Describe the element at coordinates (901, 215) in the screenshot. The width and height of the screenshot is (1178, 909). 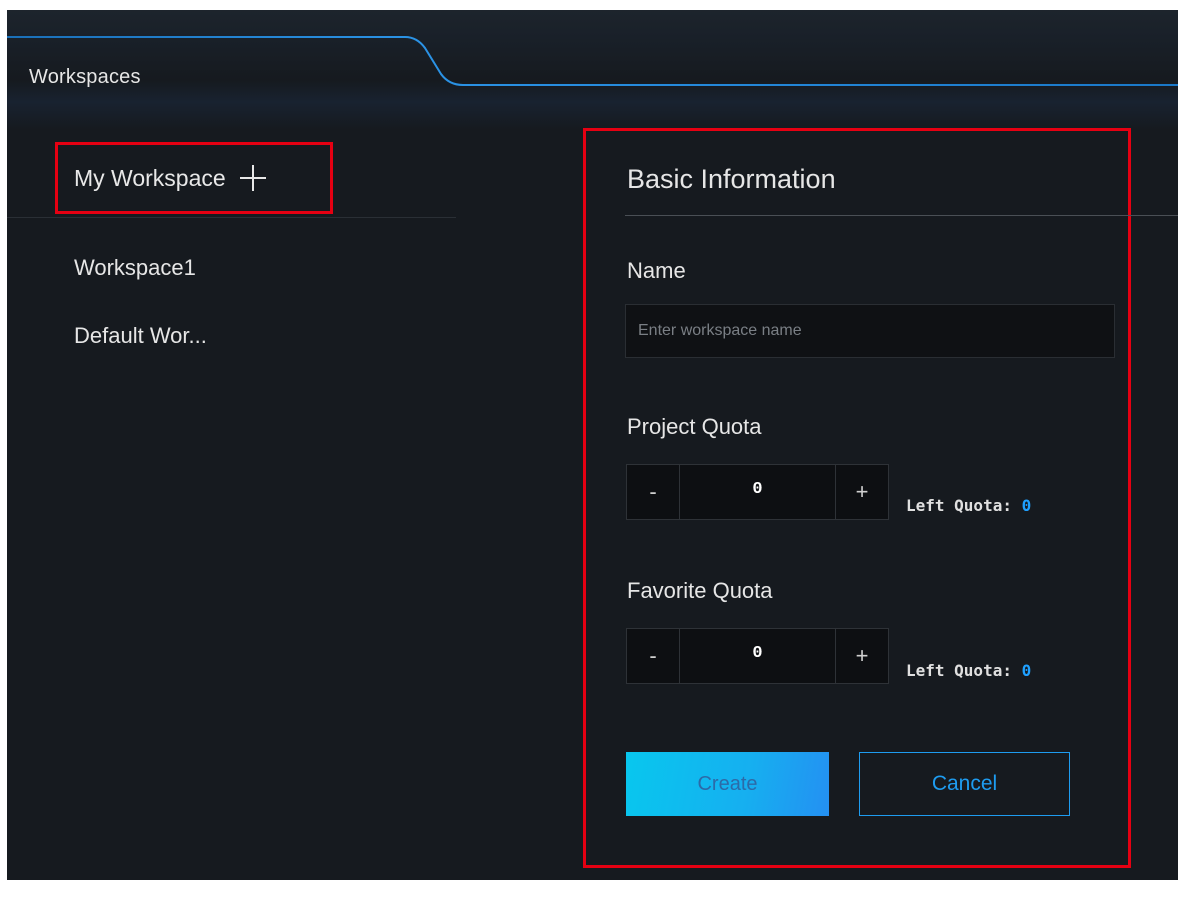
I see `section-divider` at that location.